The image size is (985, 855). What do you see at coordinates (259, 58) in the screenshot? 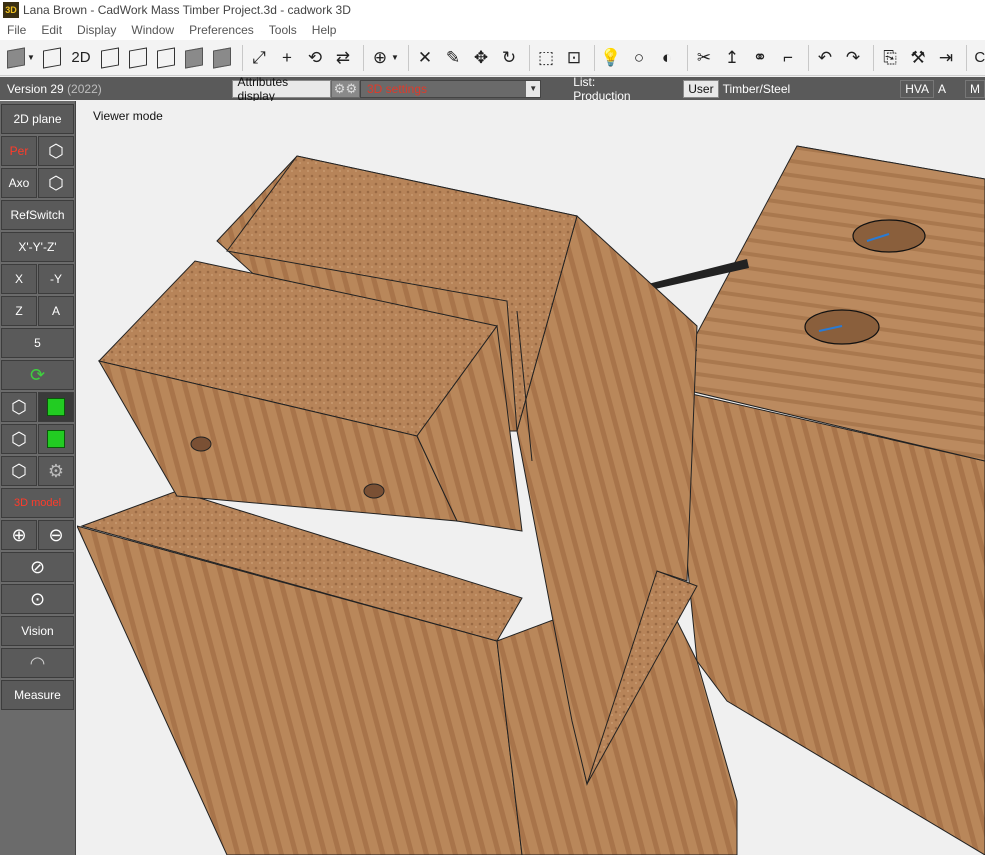
I see `line-tool-icon: ⤢` at bounding box center [259, 58].